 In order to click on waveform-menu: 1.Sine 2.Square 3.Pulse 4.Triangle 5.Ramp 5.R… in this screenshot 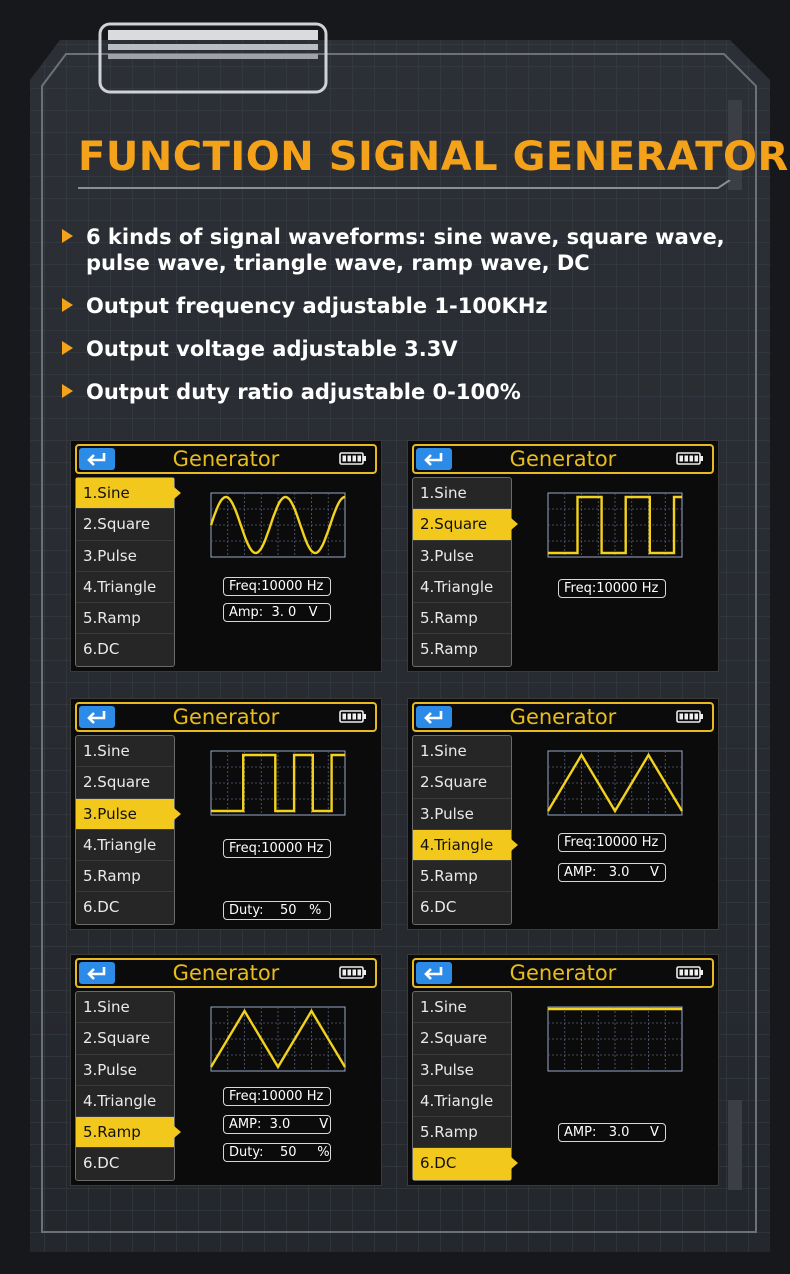, I will do `click(465, 572)`.